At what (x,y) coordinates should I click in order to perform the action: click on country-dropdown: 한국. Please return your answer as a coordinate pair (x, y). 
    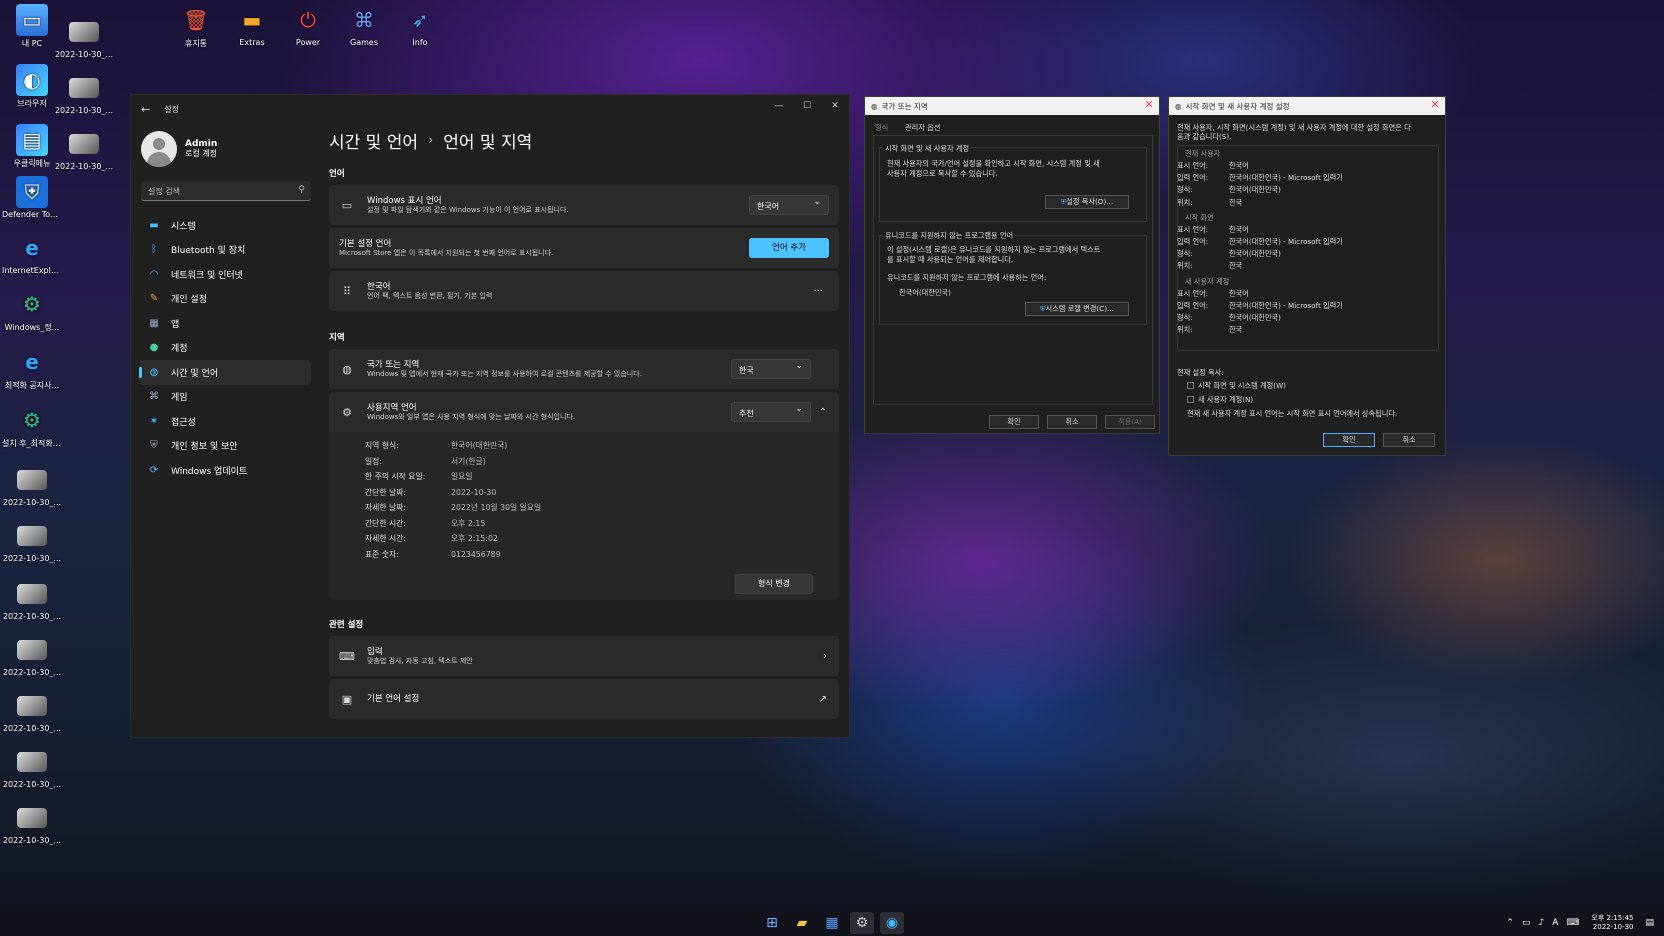
    Looking at the image, I should click on (771, 369).